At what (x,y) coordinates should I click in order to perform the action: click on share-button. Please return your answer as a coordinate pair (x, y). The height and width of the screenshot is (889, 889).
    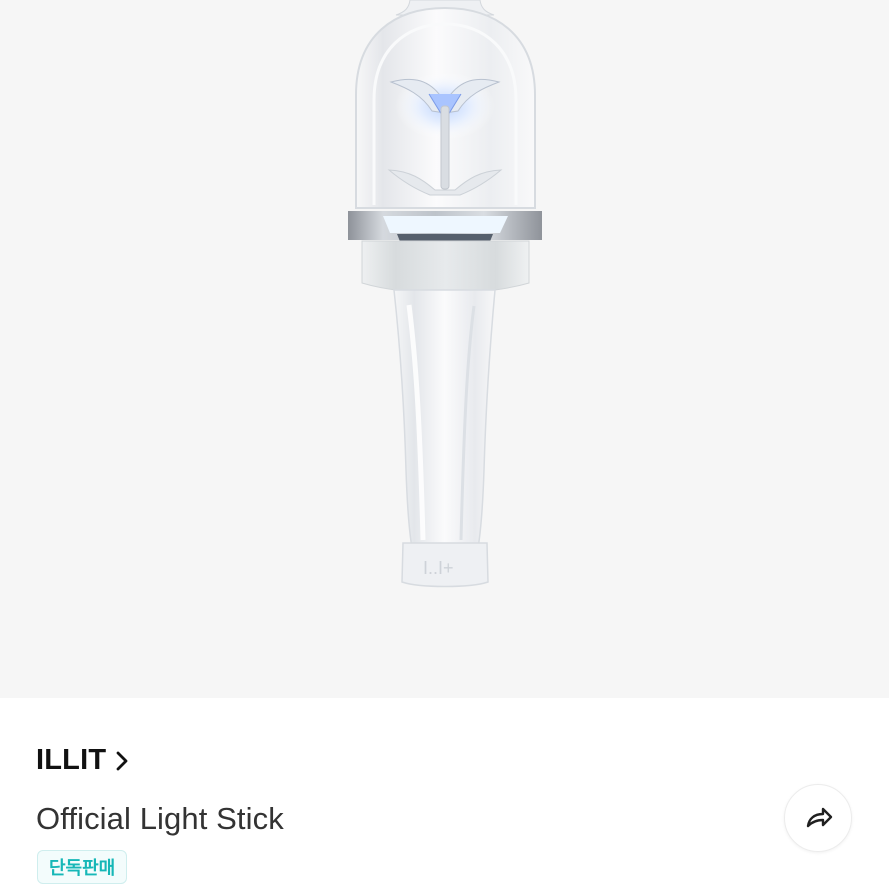
    Looking at the image, I should click on (818, 818).